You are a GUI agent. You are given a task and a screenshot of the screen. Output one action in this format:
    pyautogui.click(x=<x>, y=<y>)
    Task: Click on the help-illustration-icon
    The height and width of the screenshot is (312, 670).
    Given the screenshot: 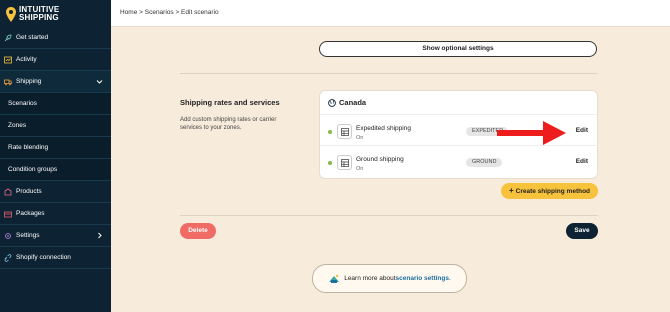 What is the action you would take?
    pyautogui.click(x=334, y=278)
    